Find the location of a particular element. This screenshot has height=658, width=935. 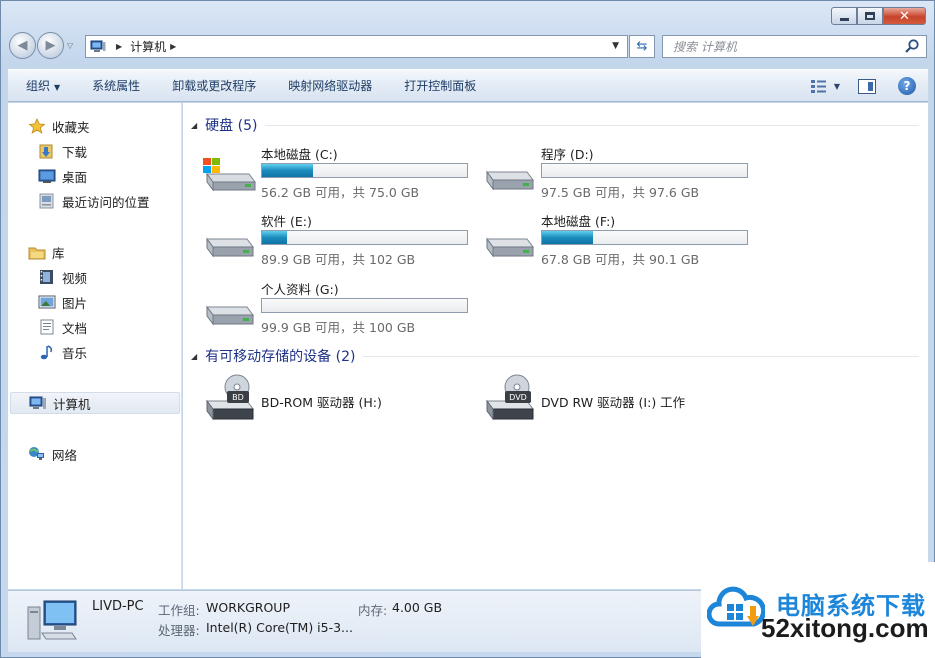

sidebar-item-desktop: 桌面 is located at coordinates (62, 176).